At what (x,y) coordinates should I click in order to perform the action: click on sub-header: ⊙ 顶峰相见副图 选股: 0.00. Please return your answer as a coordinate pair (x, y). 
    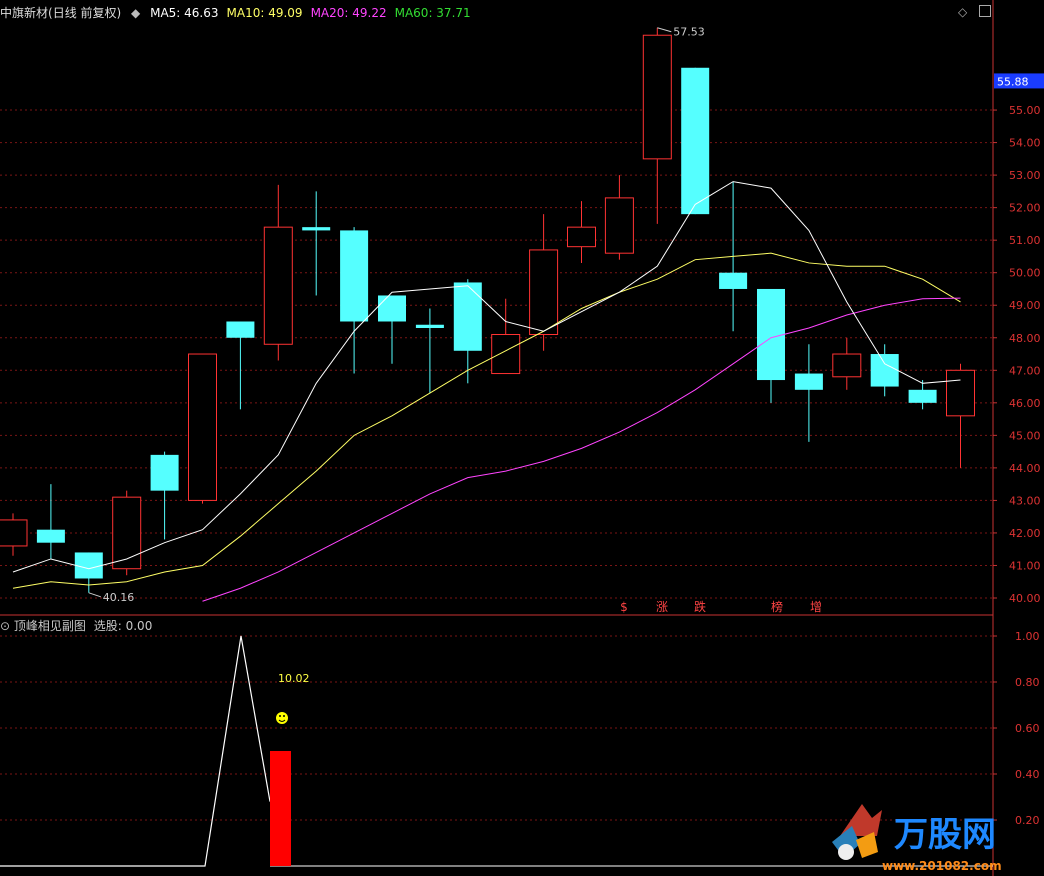
    Looking at the image, I should click on (76, 625).